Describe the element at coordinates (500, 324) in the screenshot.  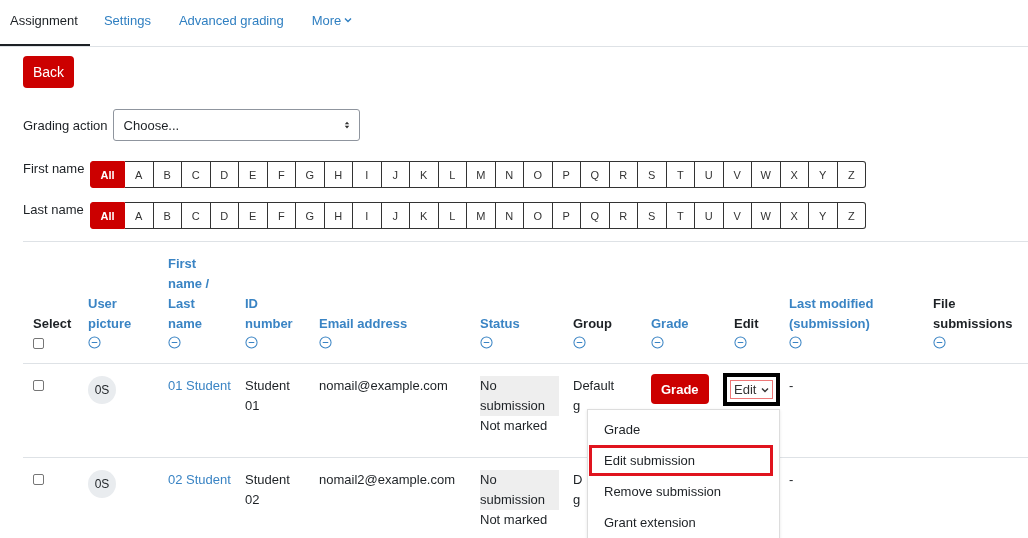
I see `column-sort-link: Status` at that location.